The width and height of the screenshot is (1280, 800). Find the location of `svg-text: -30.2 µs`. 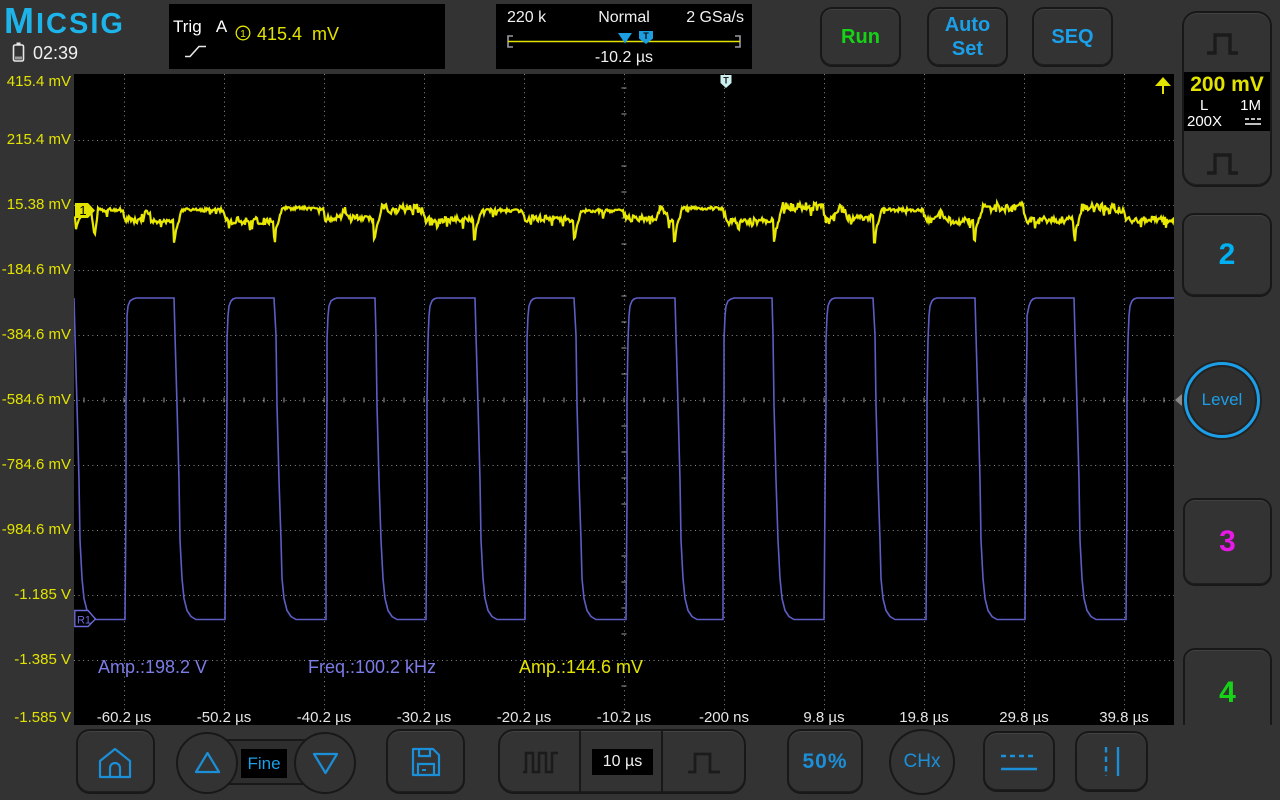

svg-text: -30.2 µs is located at coordinates (424, 717).